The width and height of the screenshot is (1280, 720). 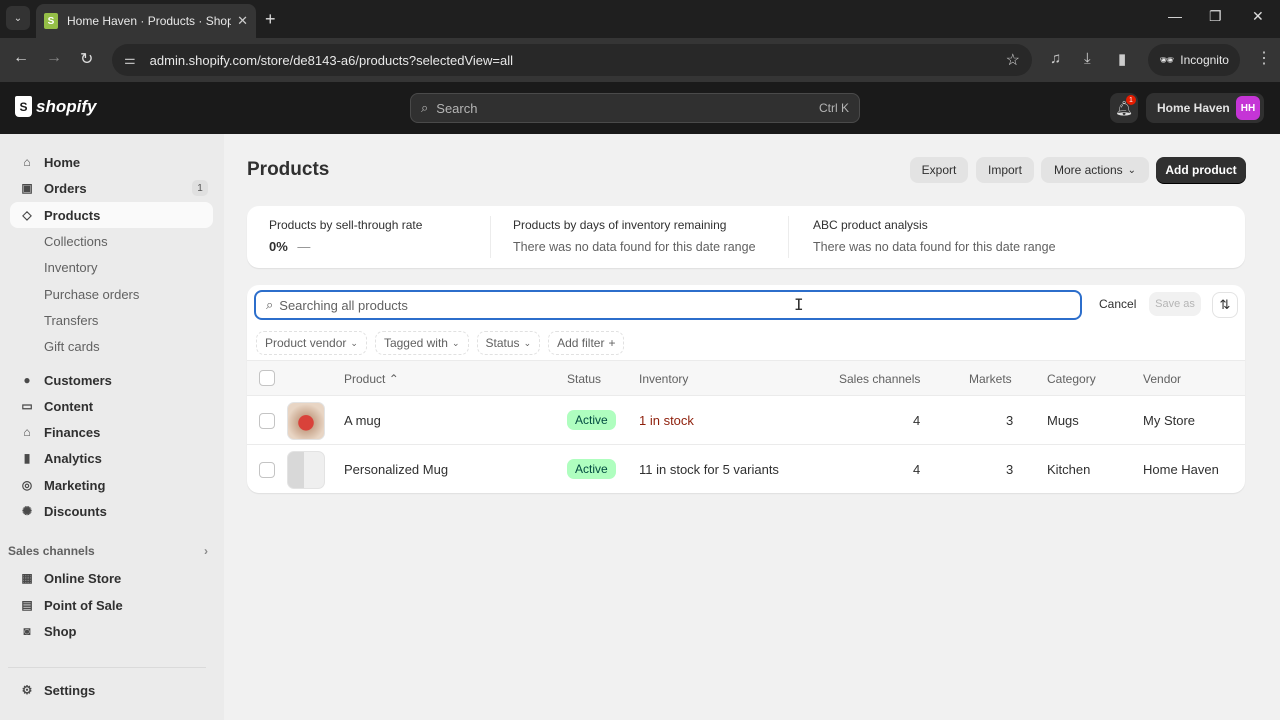 I want to click on browser-menu-icon: ⋮, so click(x=1264, y=58).